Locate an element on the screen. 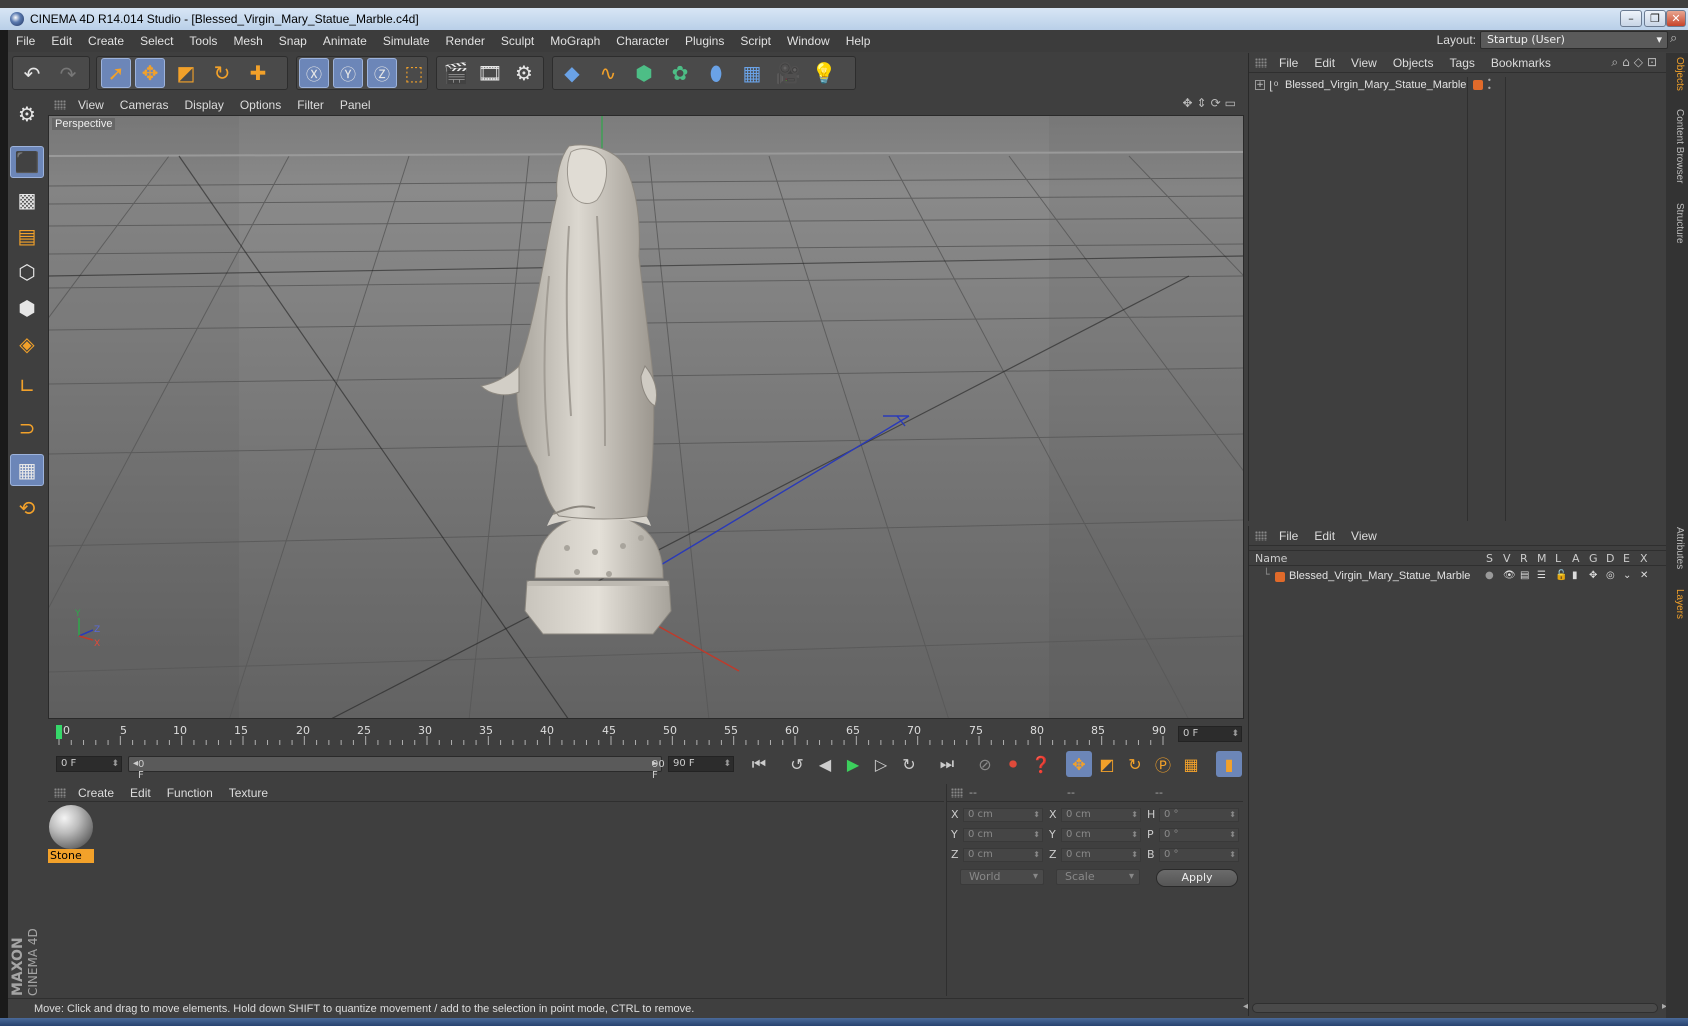 Image resolution: width=1688 pixels, height=1026 pixels. workplane-lock-icon: ▦ is located at coordinates (27, 470).